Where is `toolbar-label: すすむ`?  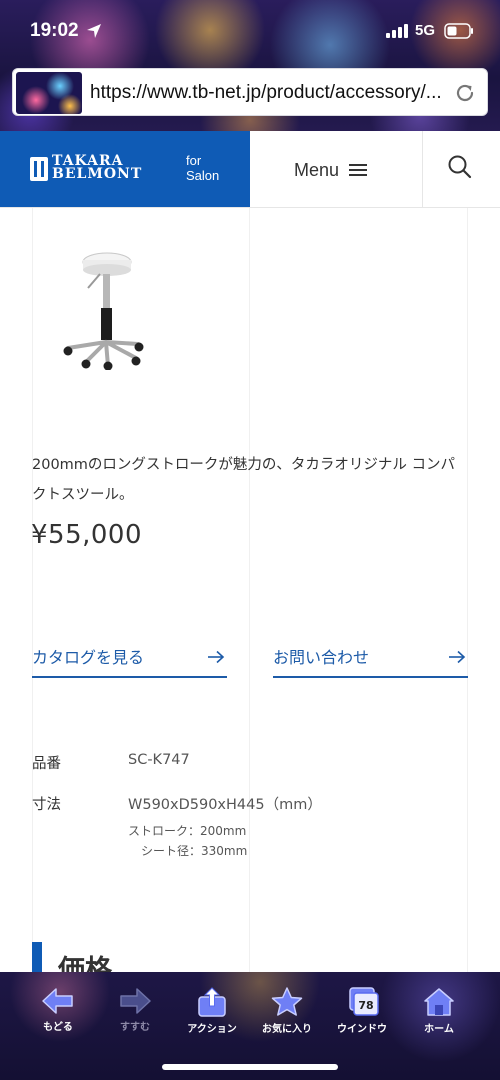 toolbar-label: すすむ is located at coordinates (135, 1027).